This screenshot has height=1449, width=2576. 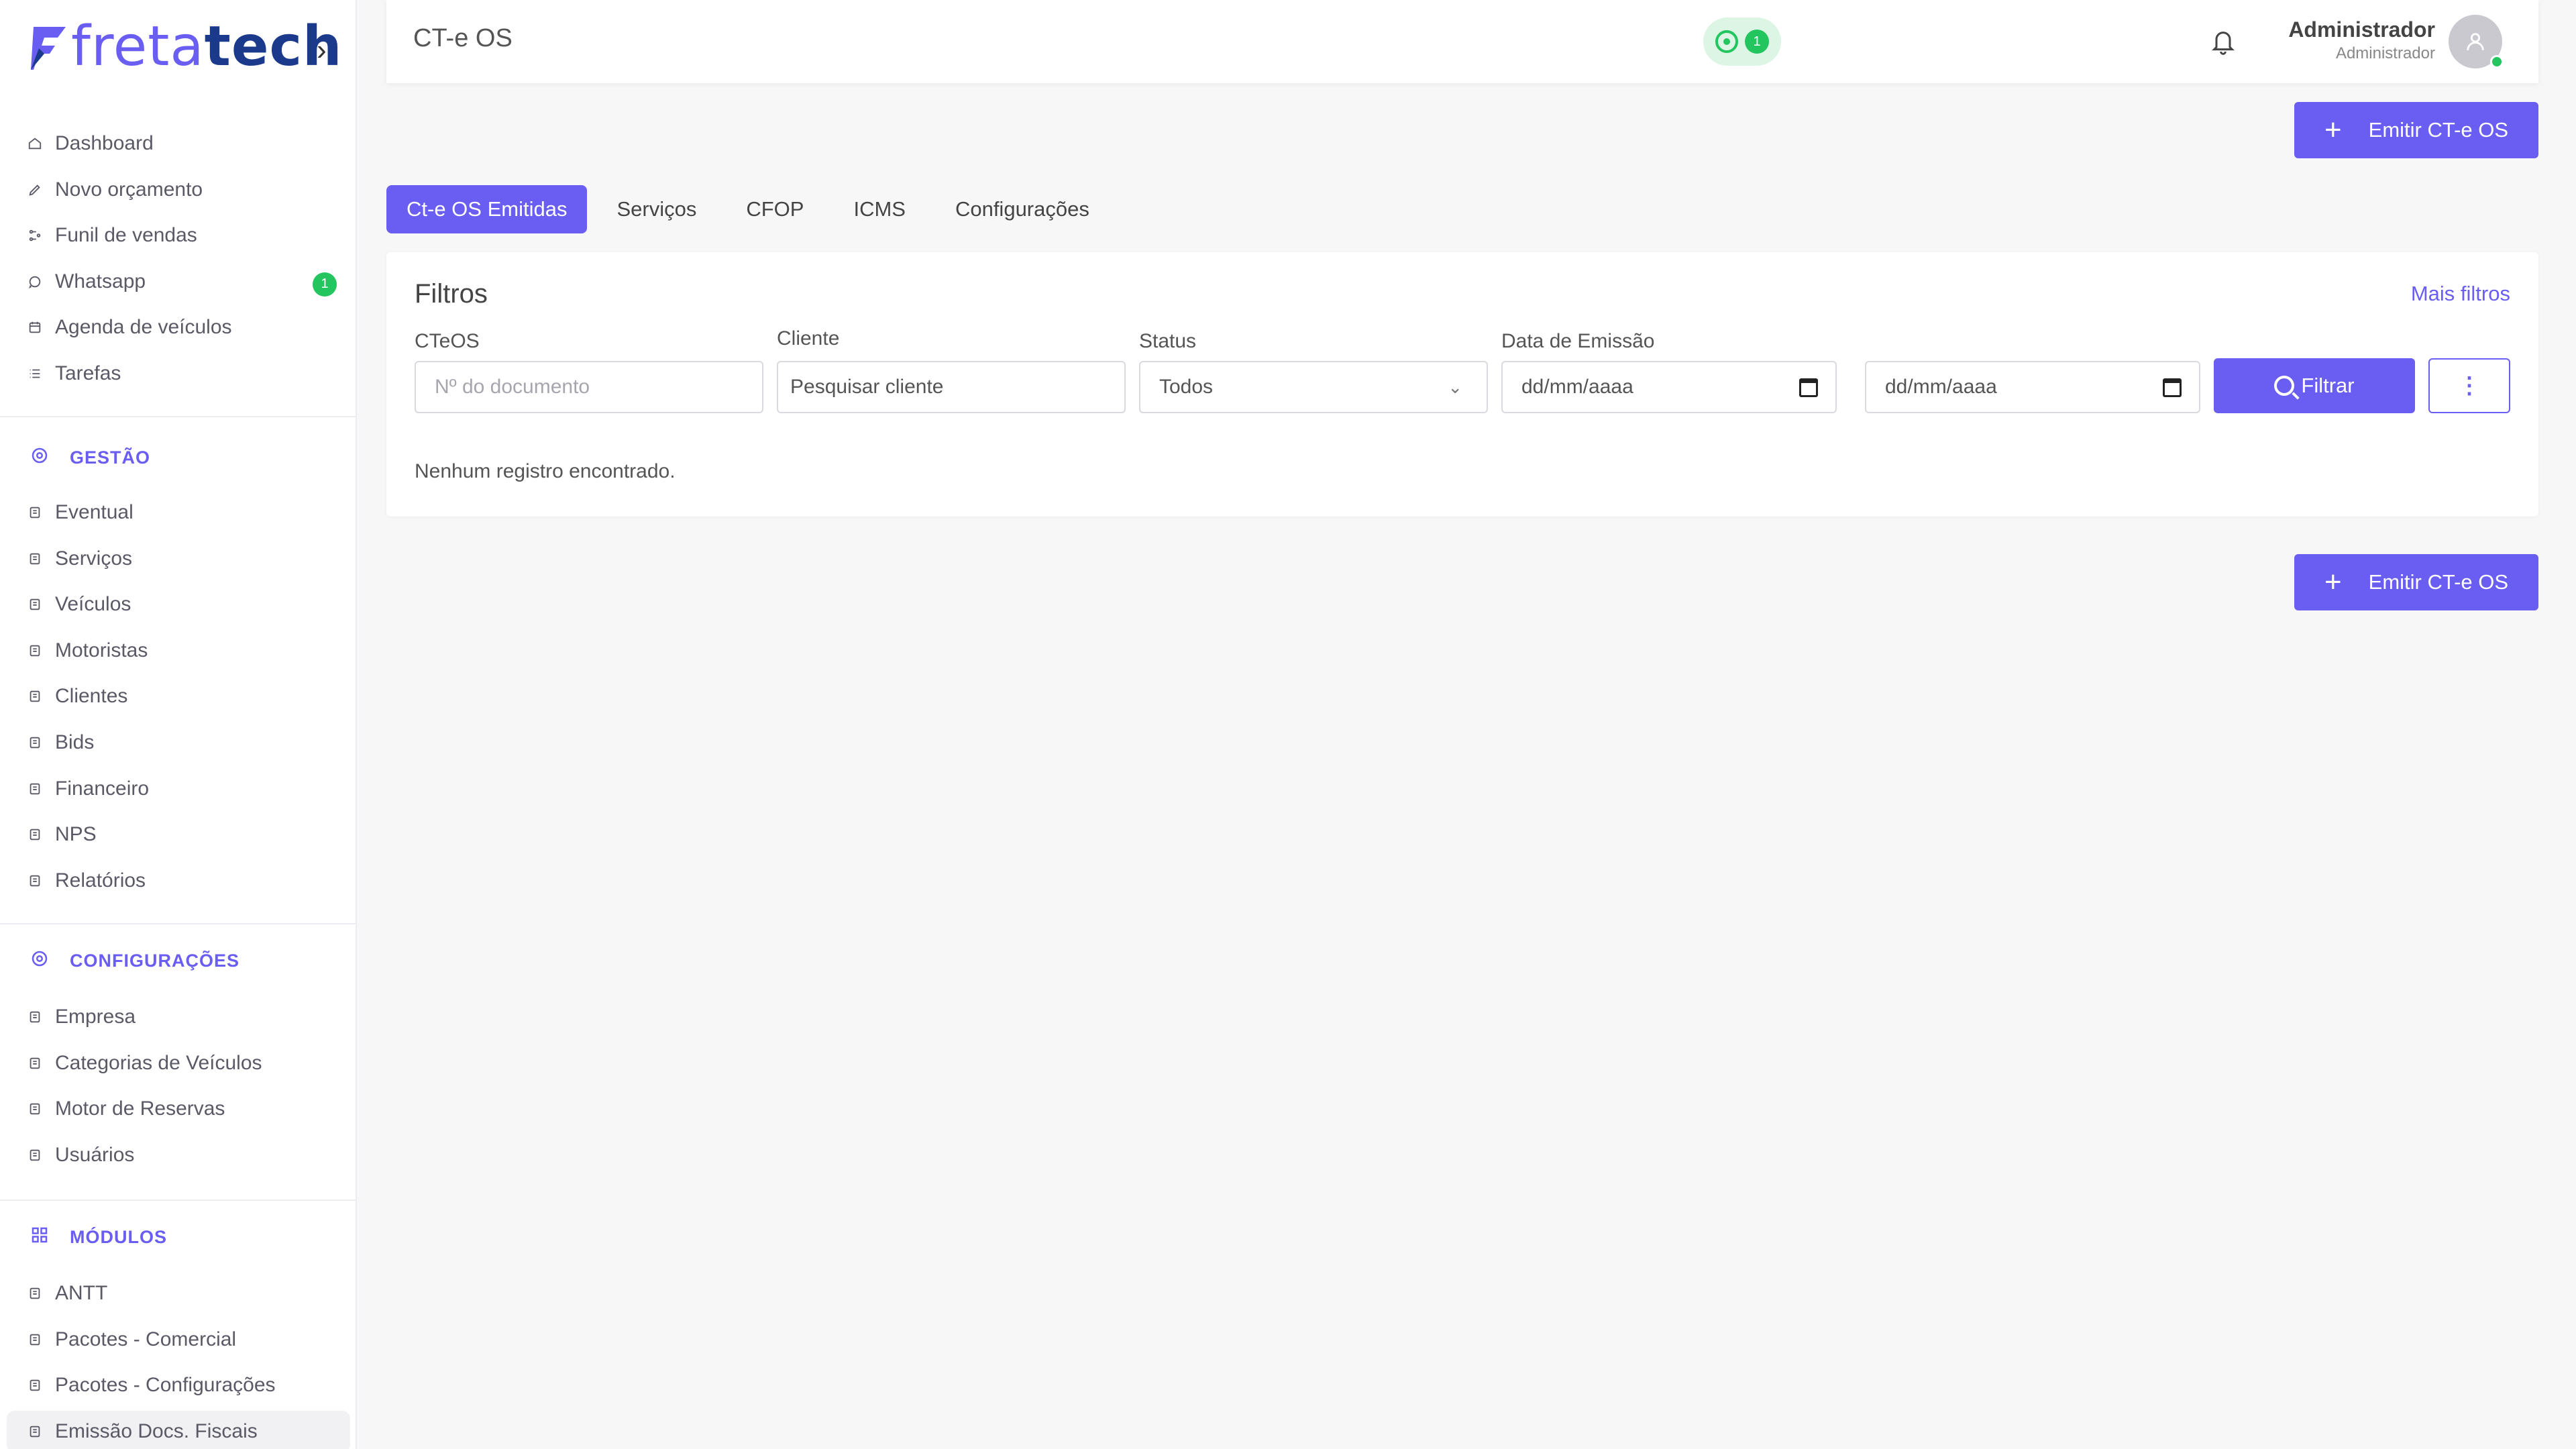 I want to click on sidebar-item-label: Dashboard, so click(x=104, y=143).